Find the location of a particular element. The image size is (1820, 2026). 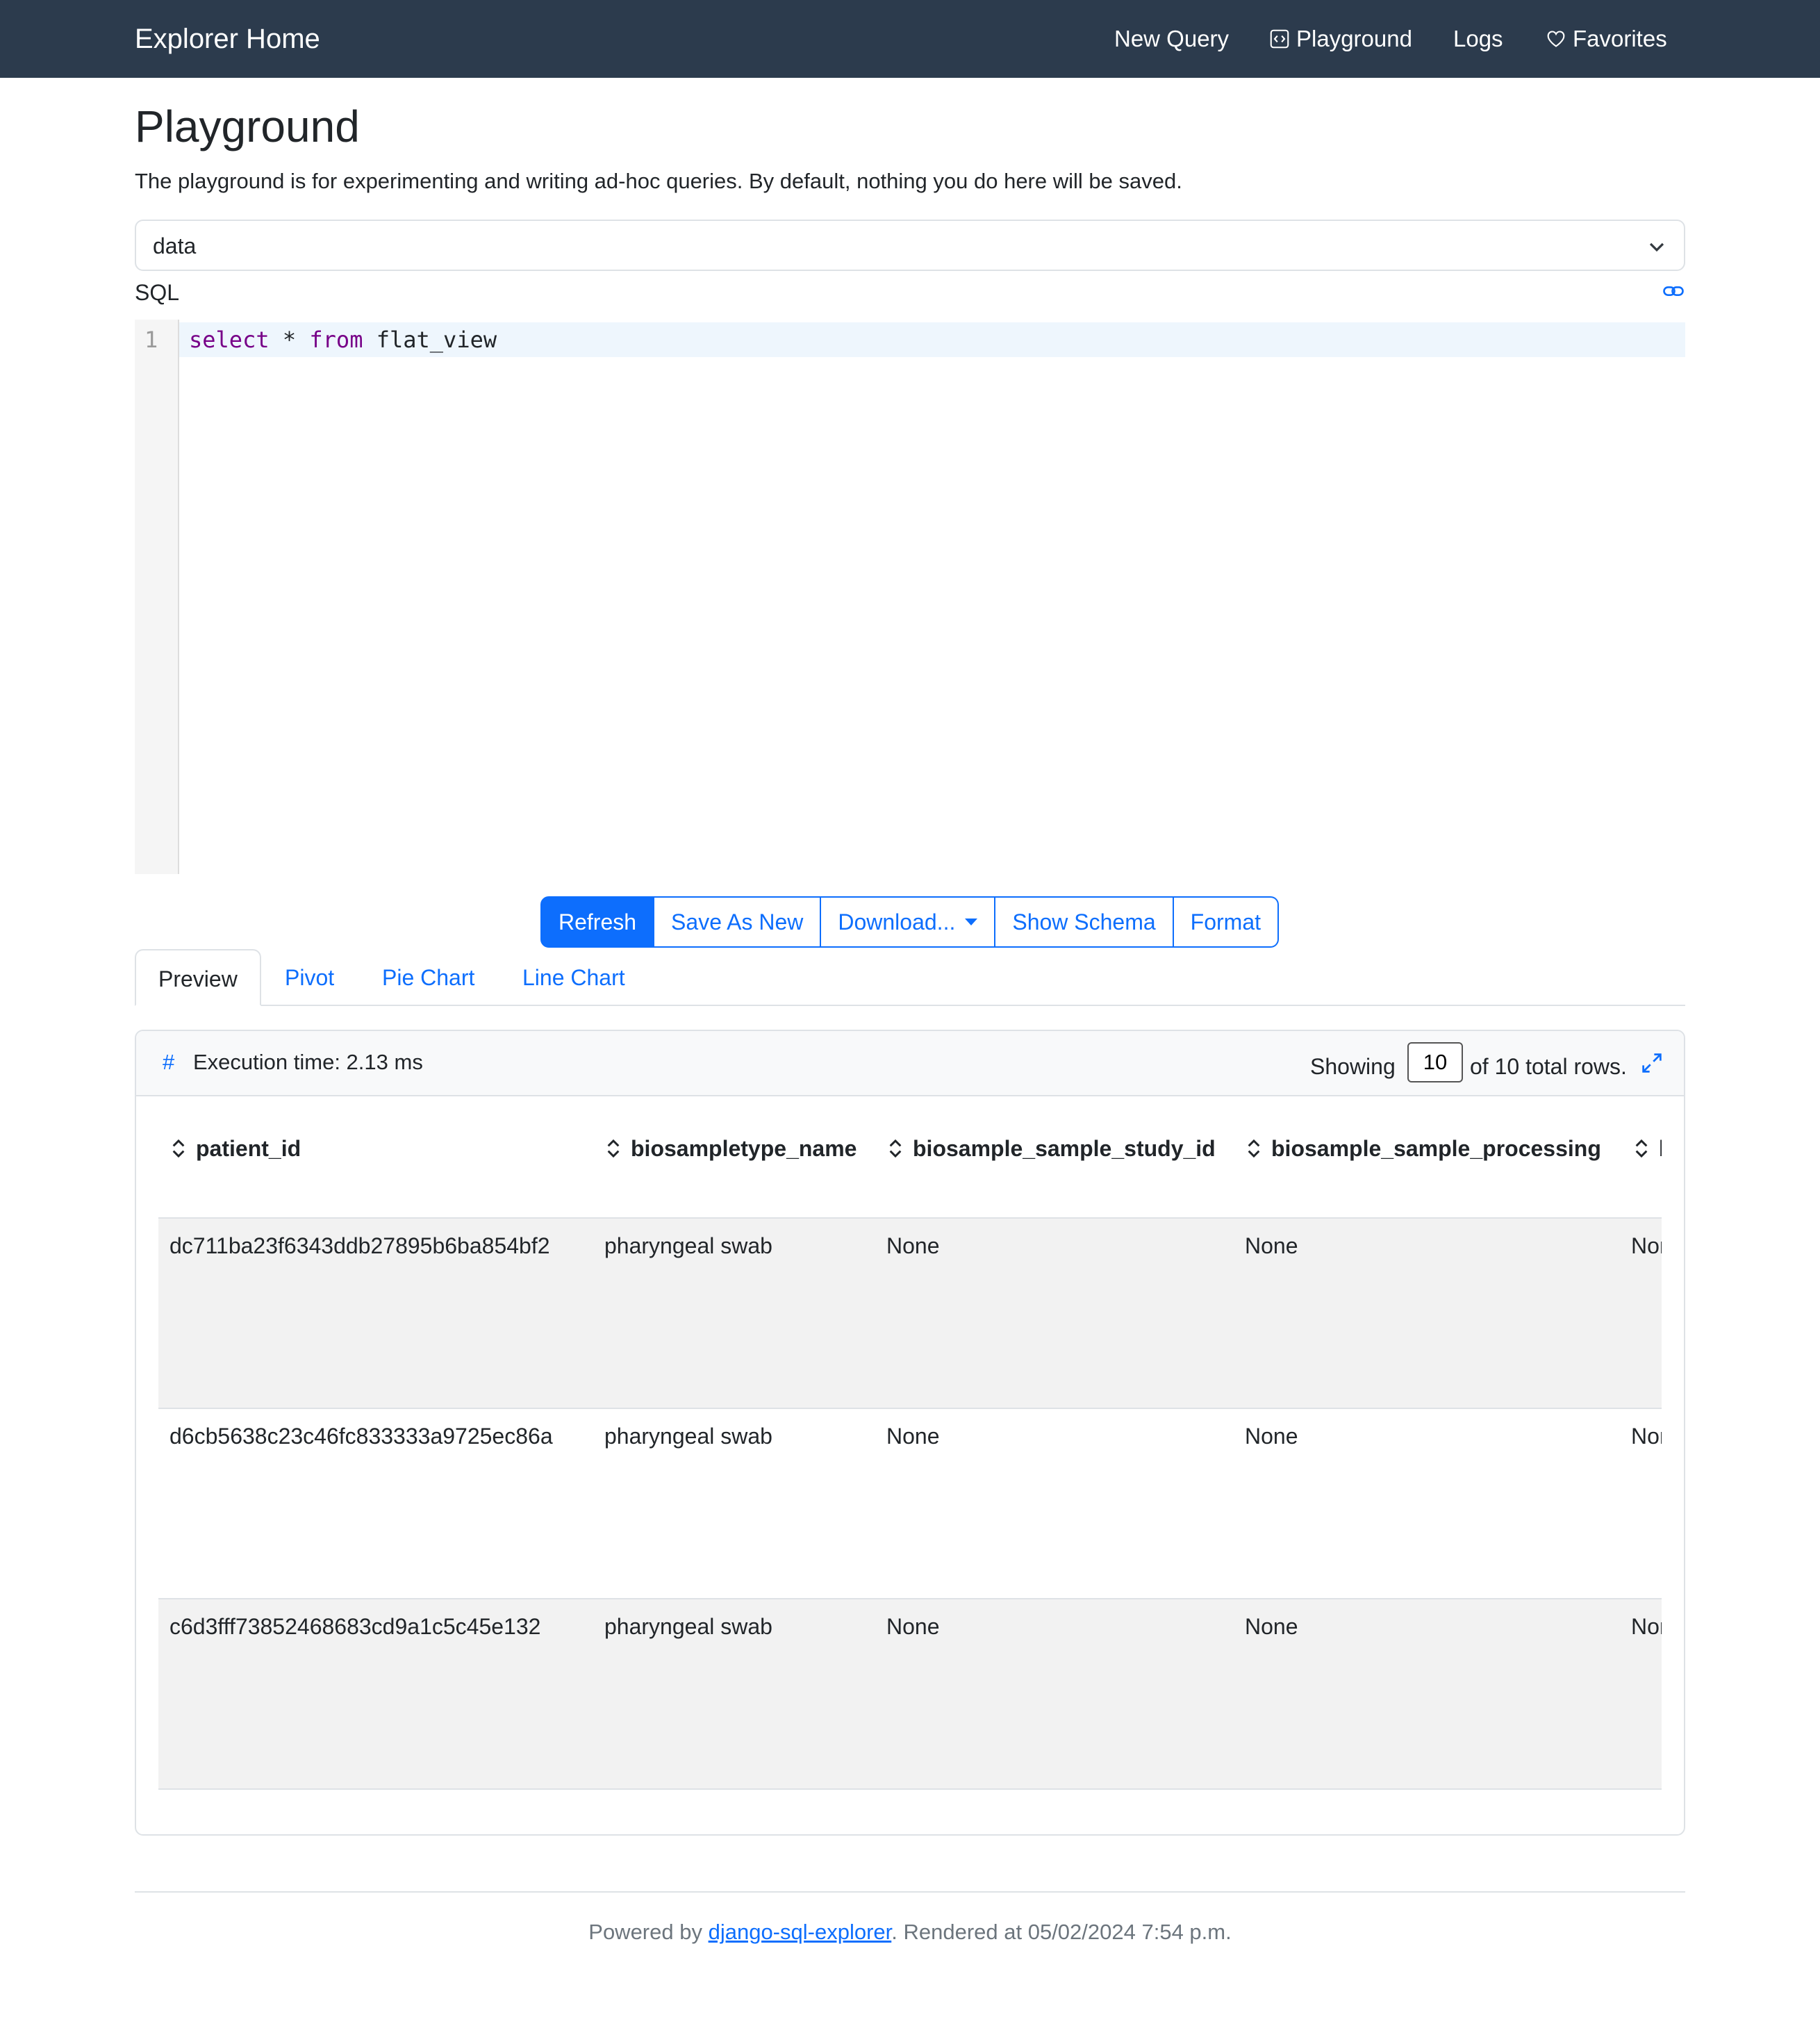

nav-new-query: New Query is located at coordinates (1171, 39).